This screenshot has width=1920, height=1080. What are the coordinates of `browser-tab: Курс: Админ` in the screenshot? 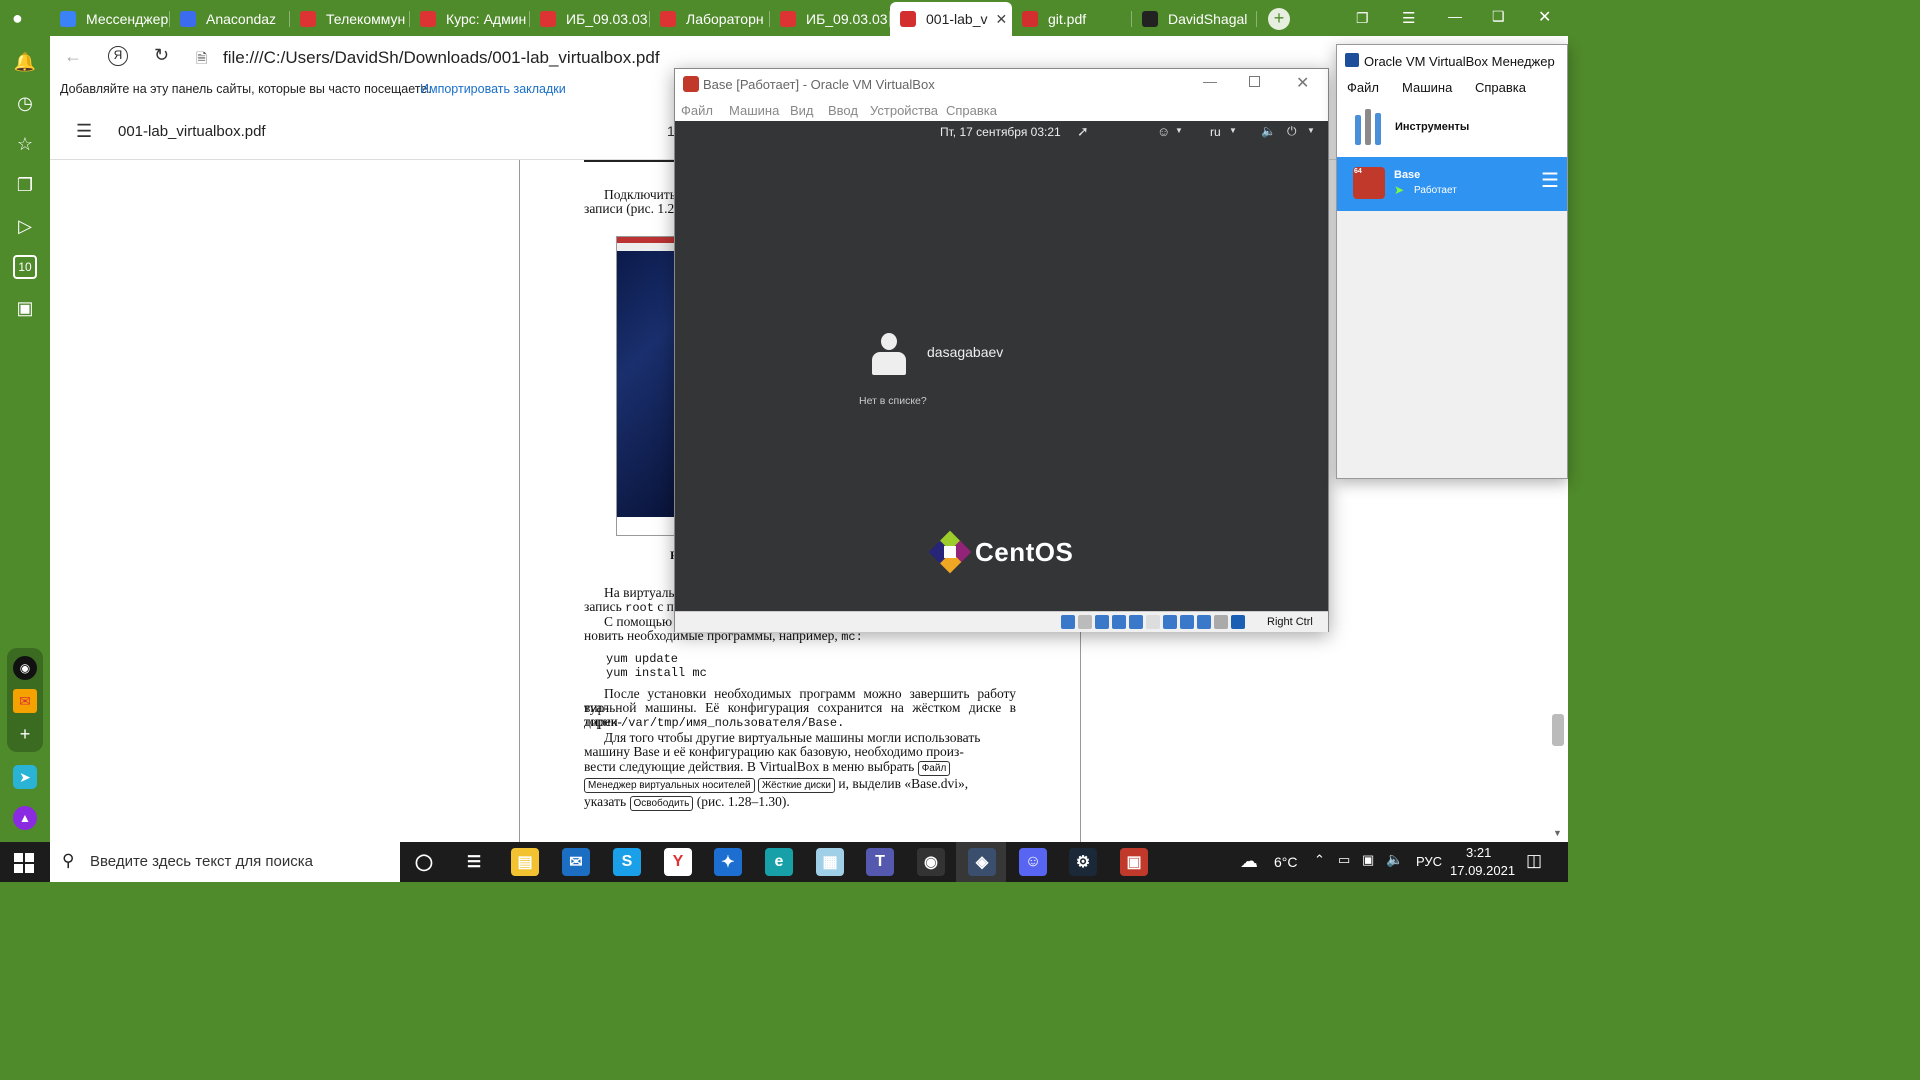 It's located at (470, 19).